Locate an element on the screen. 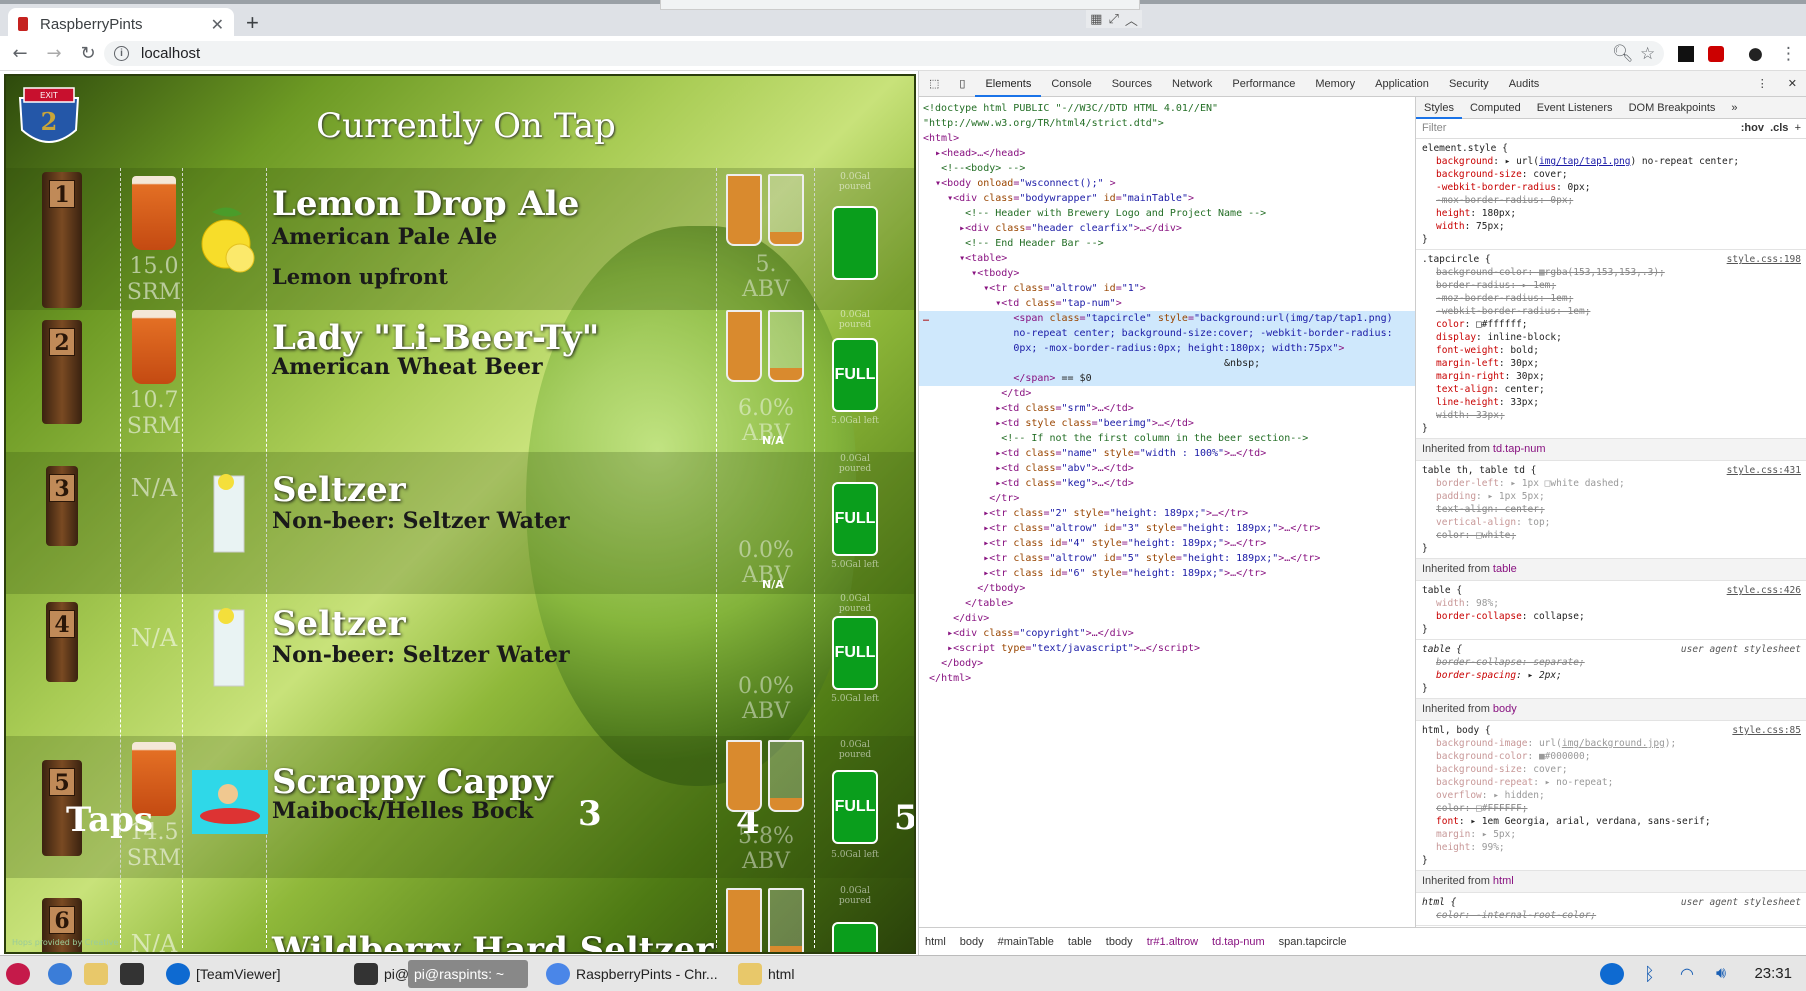 This screenshot has width=1806, height=991. tab-memory: Memory is located at coordinates (1335, 84).